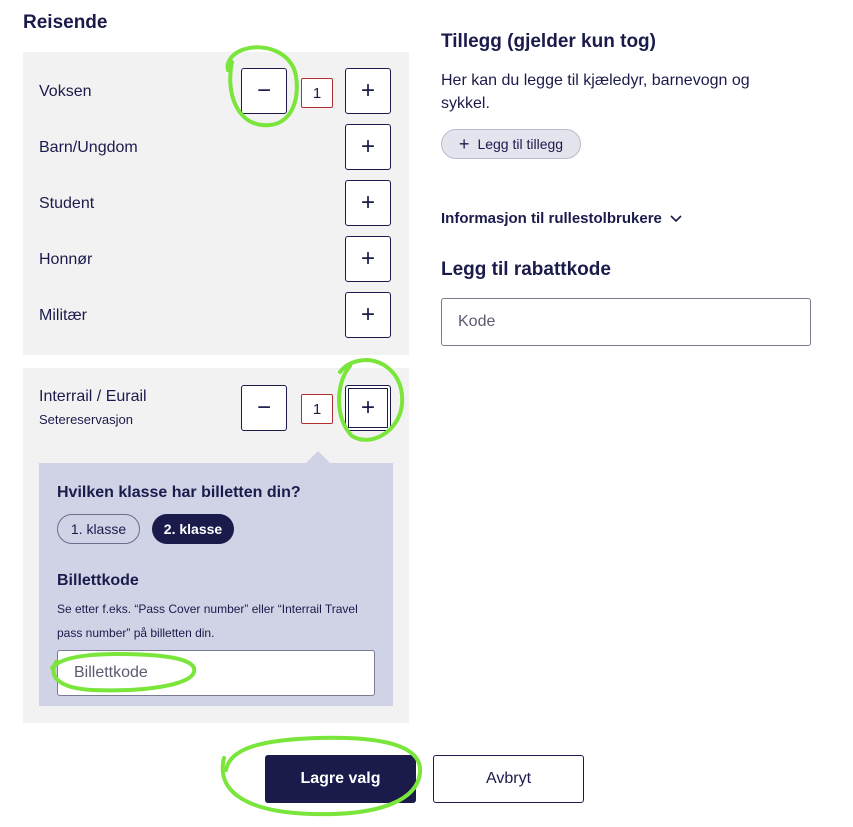 The width and height of the screenshot is (853, 827). What do you see at coordinates (98, 580) in the screenshot?
I see `ticket-code-heading: Billettkode` at bounding box center [98, 580].